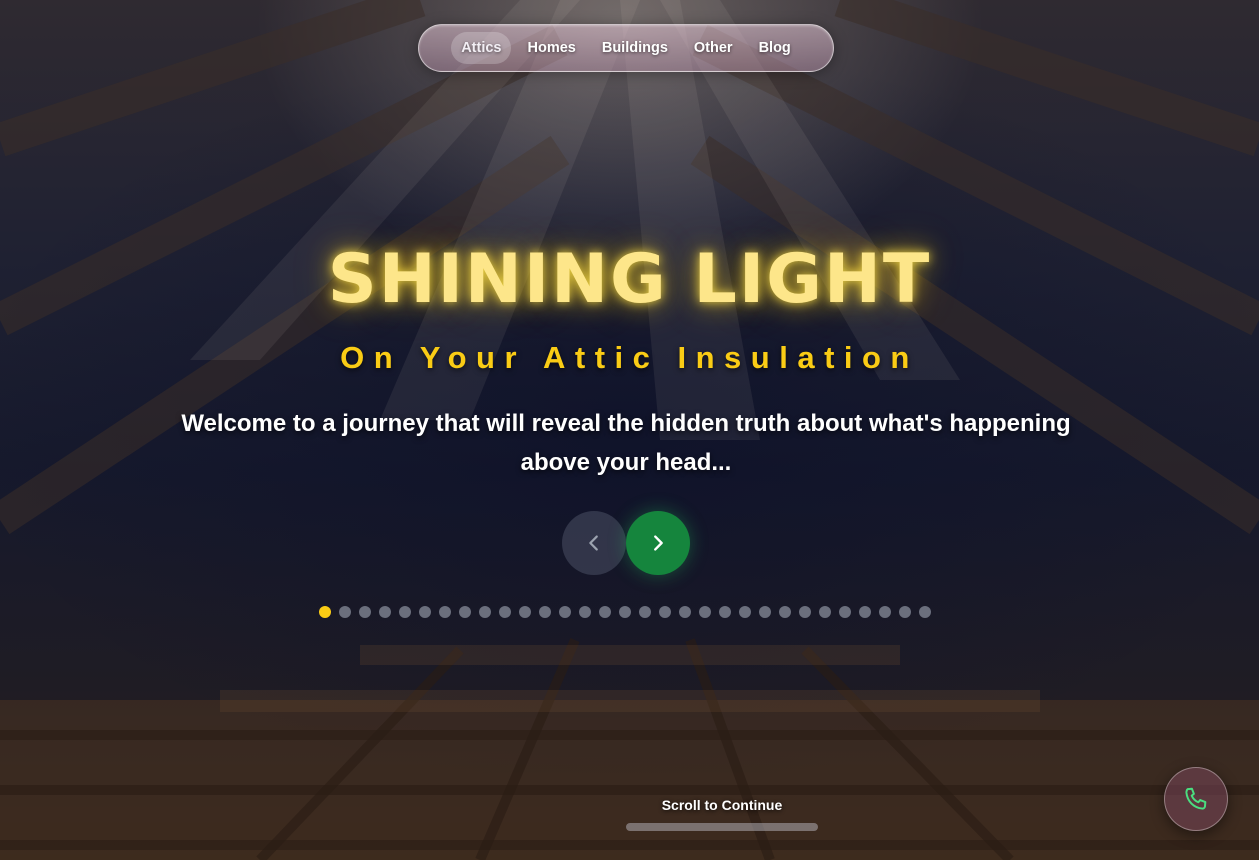 This screenshot has height=860, width=1259. What do you see at coordinates (713, 48) in the screenshot?
I see `nav-item-other: Other` at bounding box center [713, 48].